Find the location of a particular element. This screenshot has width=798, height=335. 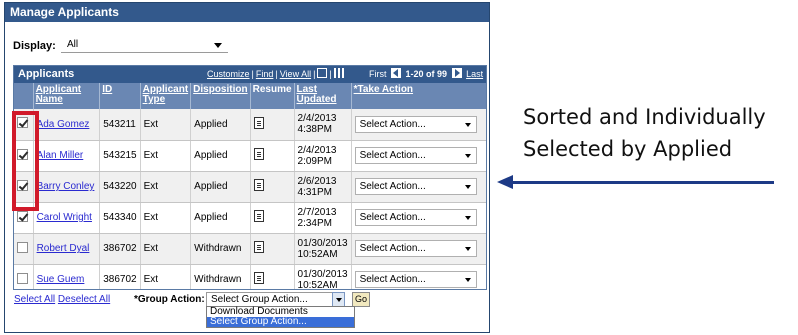

applicant-name-link: Alan Miller is located at coordinates (60, 155).